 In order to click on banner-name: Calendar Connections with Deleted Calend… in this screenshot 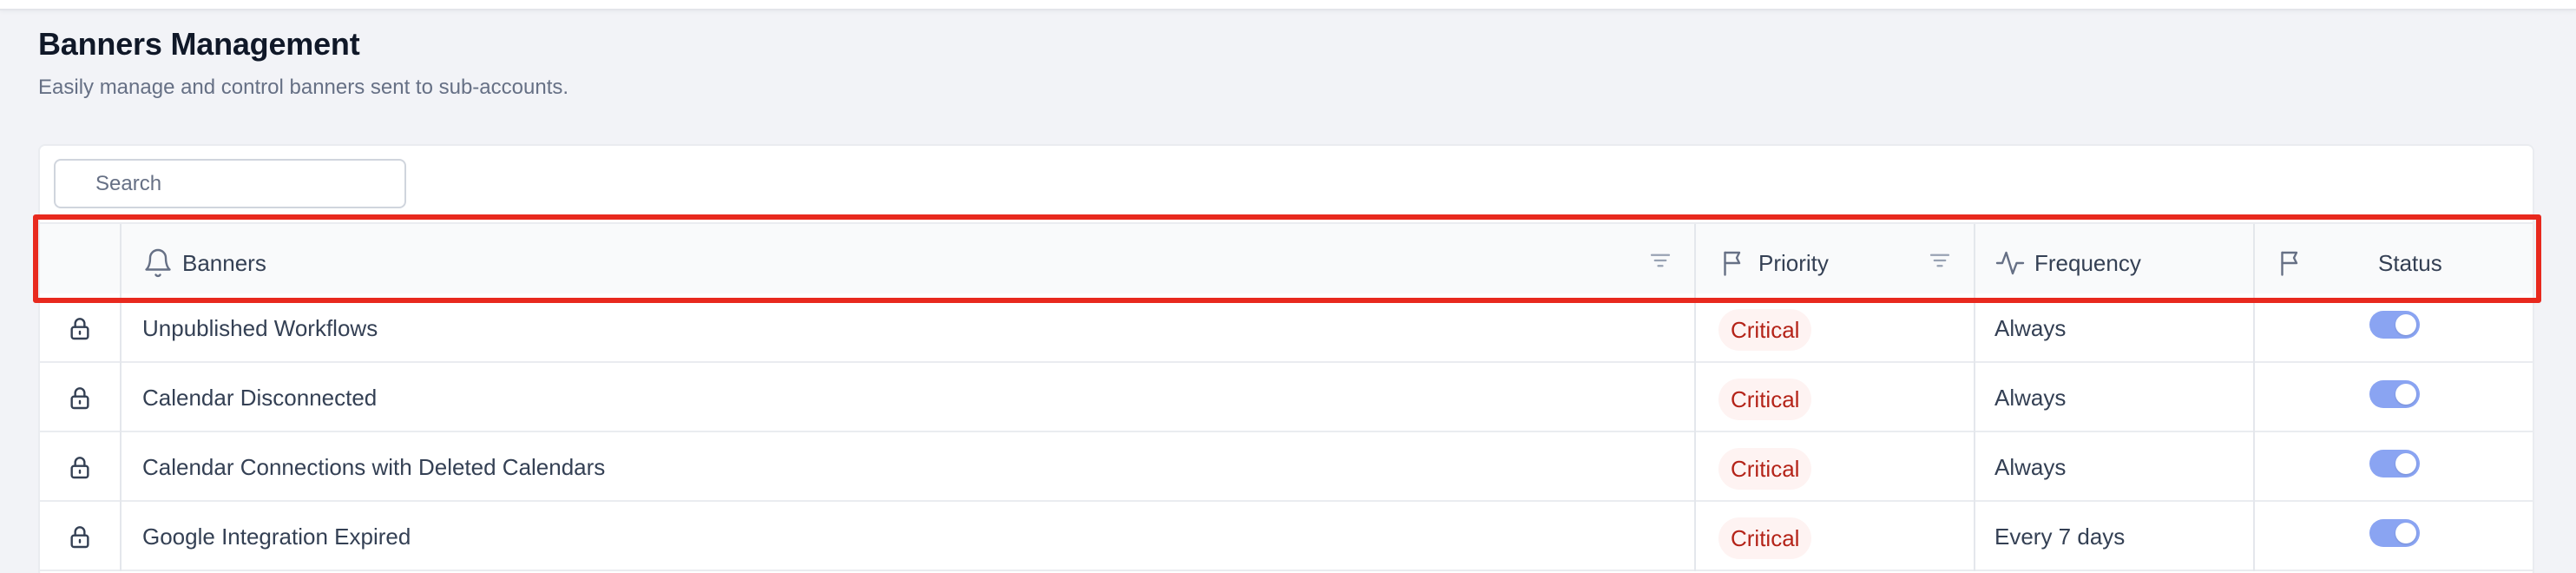, I will do `click(374, 467)`.